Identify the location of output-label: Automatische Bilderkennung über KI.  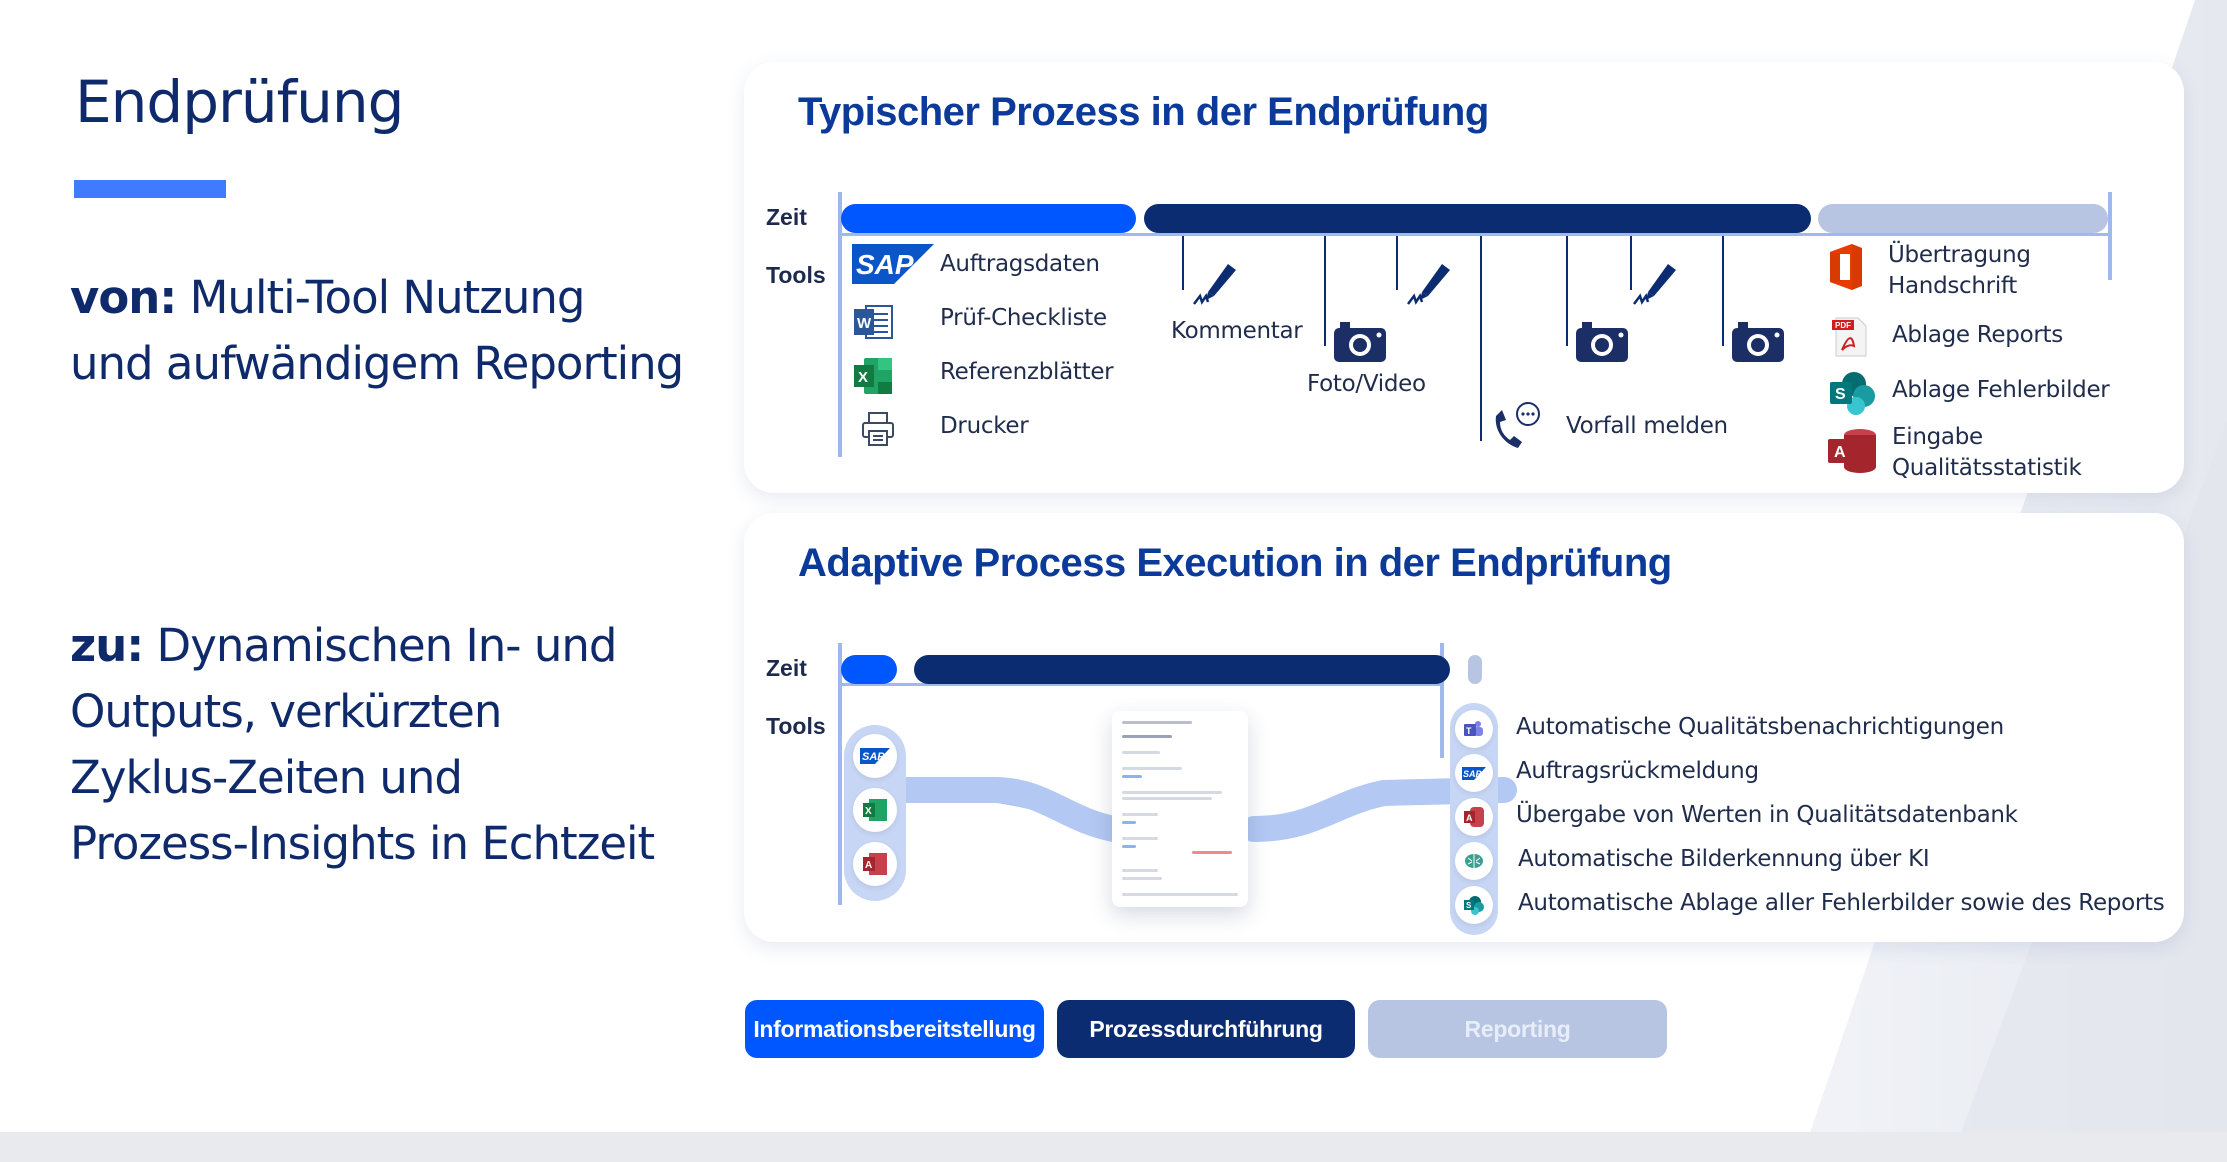
(1724, 859).